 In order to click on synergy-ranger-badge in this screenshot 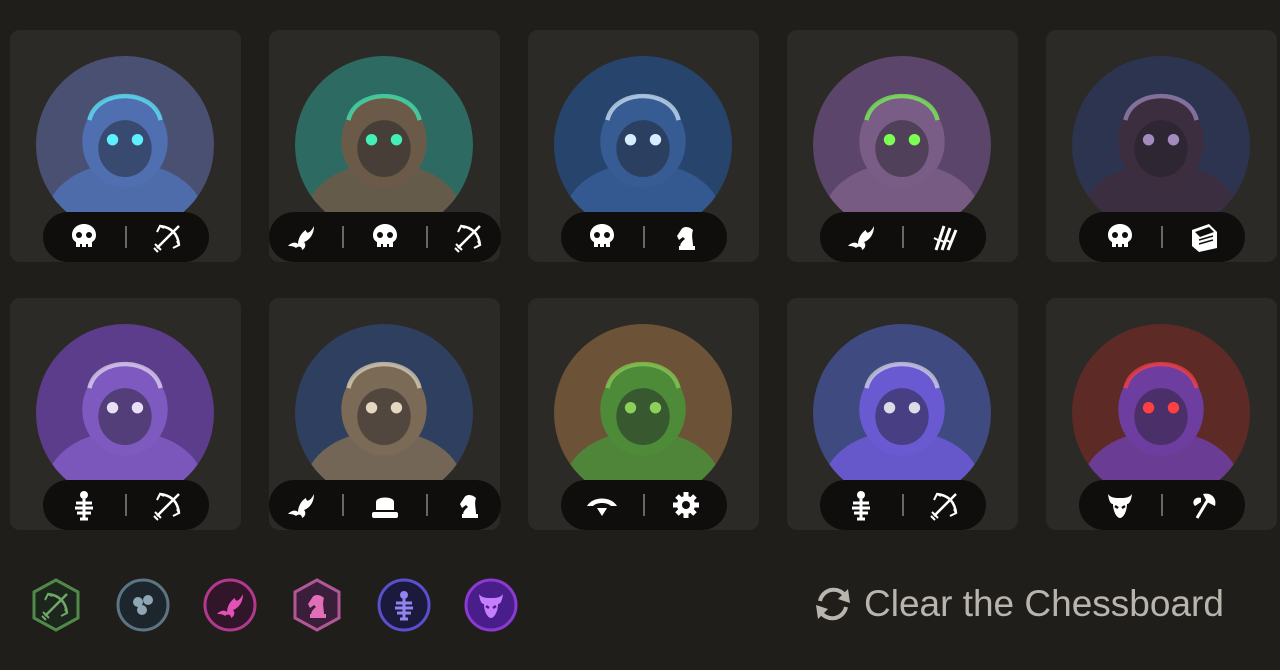, I will do `click(56, 605)`.